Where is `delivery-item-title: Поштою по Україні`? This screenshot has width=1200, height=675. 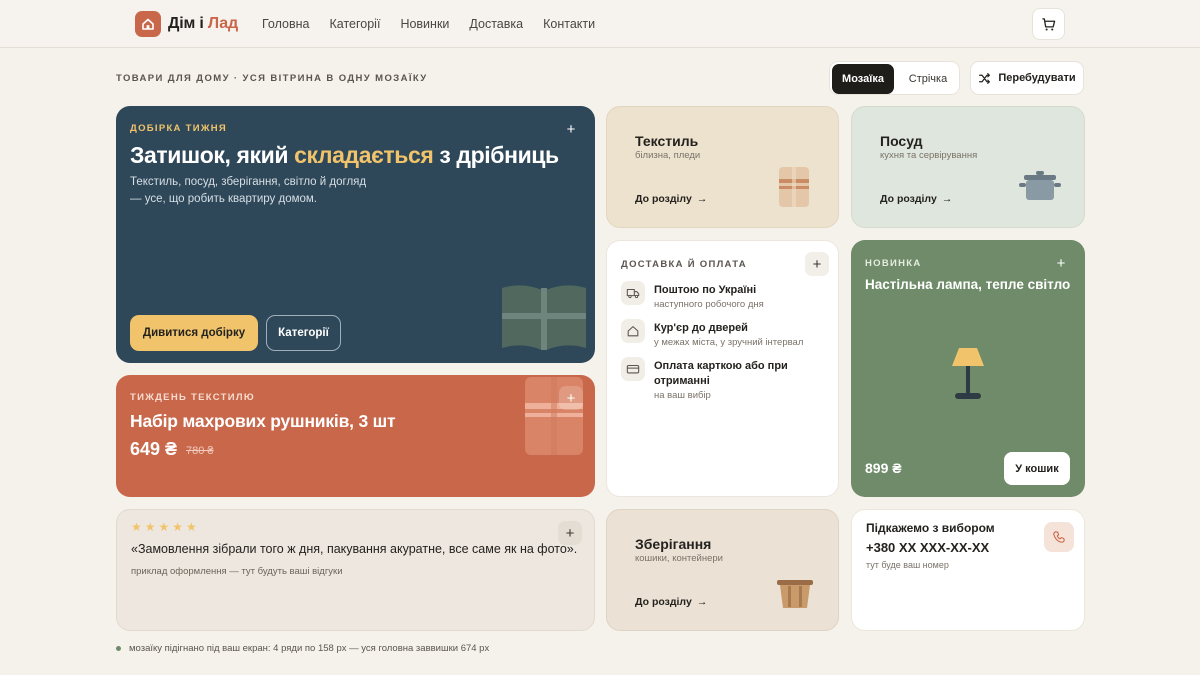
delivery-item-title: Поштою по Україні is located at coordinates (705, 290).